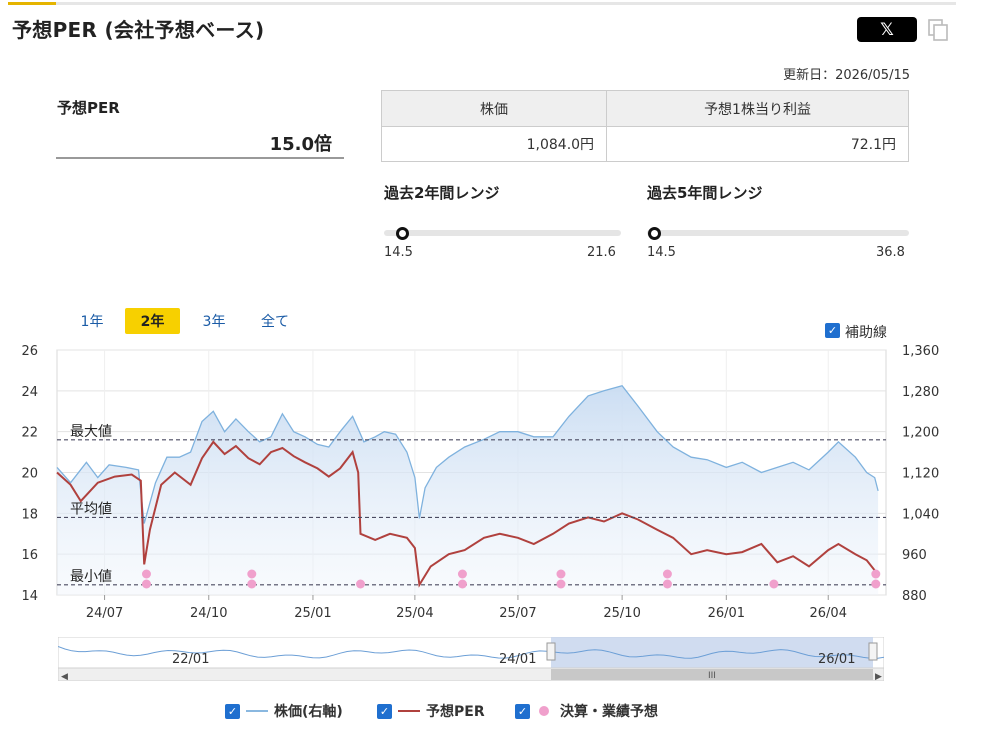  What do you see at coordinates (275, 321) in the screenshot?
I see `tab-all: 全て` at bounding box center [275, 321].